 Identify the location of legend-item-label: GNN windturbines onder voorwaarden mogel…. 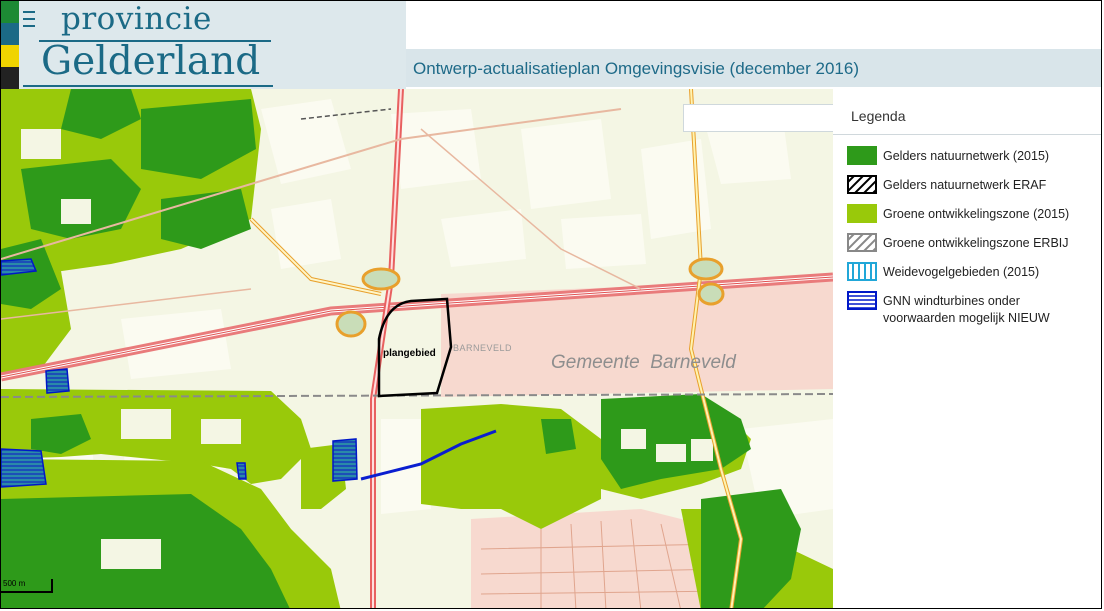
(966, 309).